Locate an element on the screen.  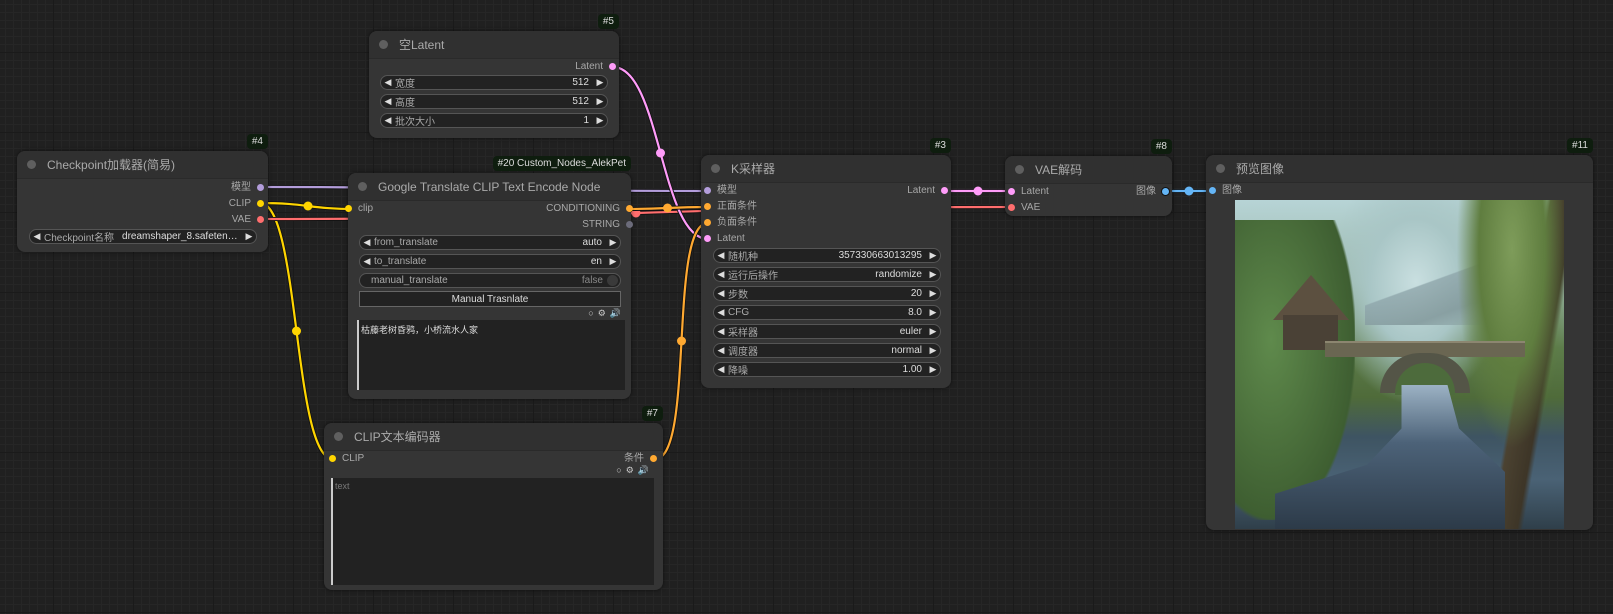
prompt-textarea: text is located at coordinates (492, 531).